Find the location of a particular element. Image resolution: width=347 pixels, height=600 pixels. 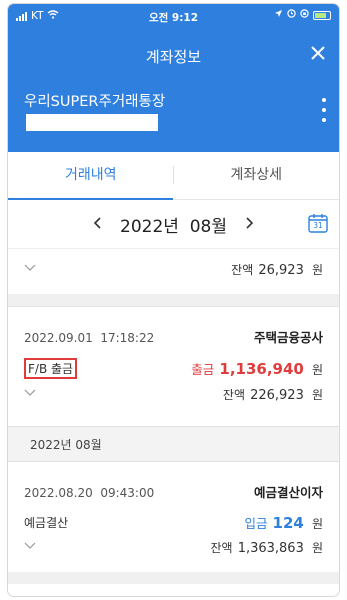

status-right is located at coordinates (302, 15).